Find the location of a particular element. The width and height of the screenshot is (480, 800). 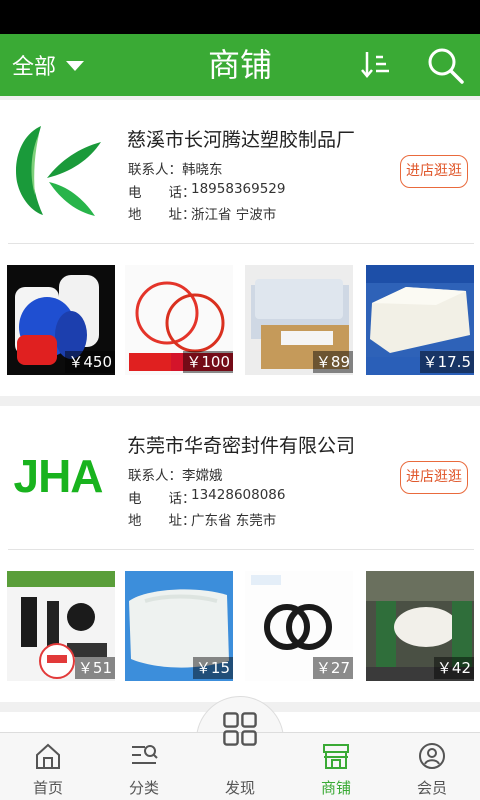

shop-name: 慈溪市长河腾达塑胶制品厂 is located at coordinates (241, 138).